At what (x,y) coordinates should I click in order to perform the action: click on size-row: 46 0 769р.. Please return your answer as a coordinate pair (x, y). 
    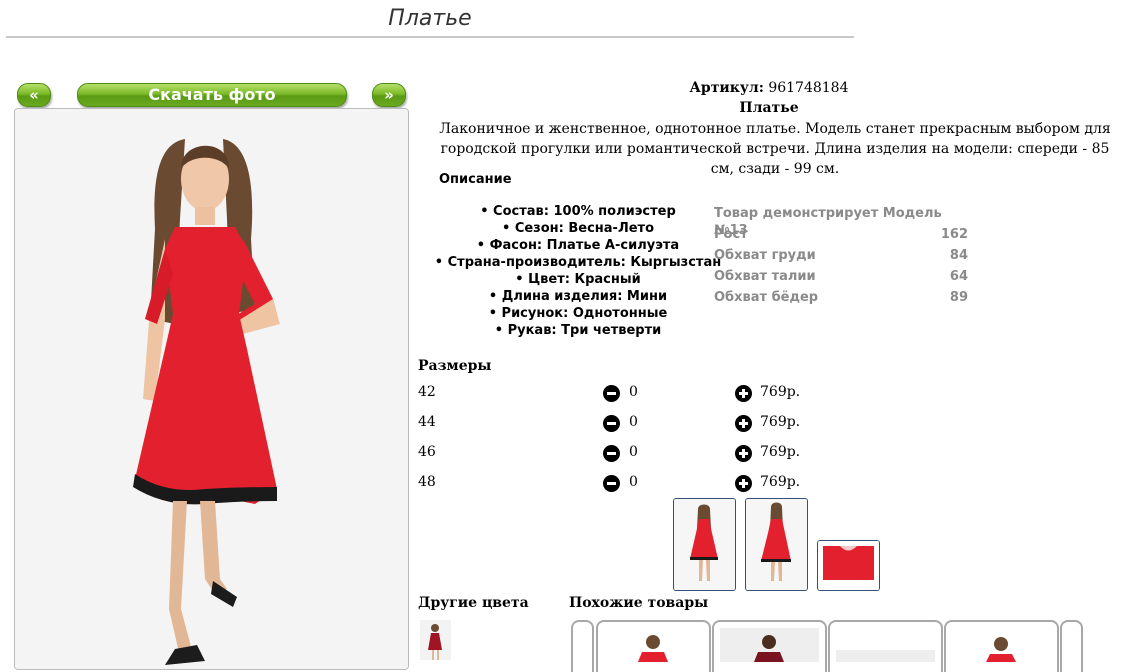
    Looking at the image, I should click on (628, 456).